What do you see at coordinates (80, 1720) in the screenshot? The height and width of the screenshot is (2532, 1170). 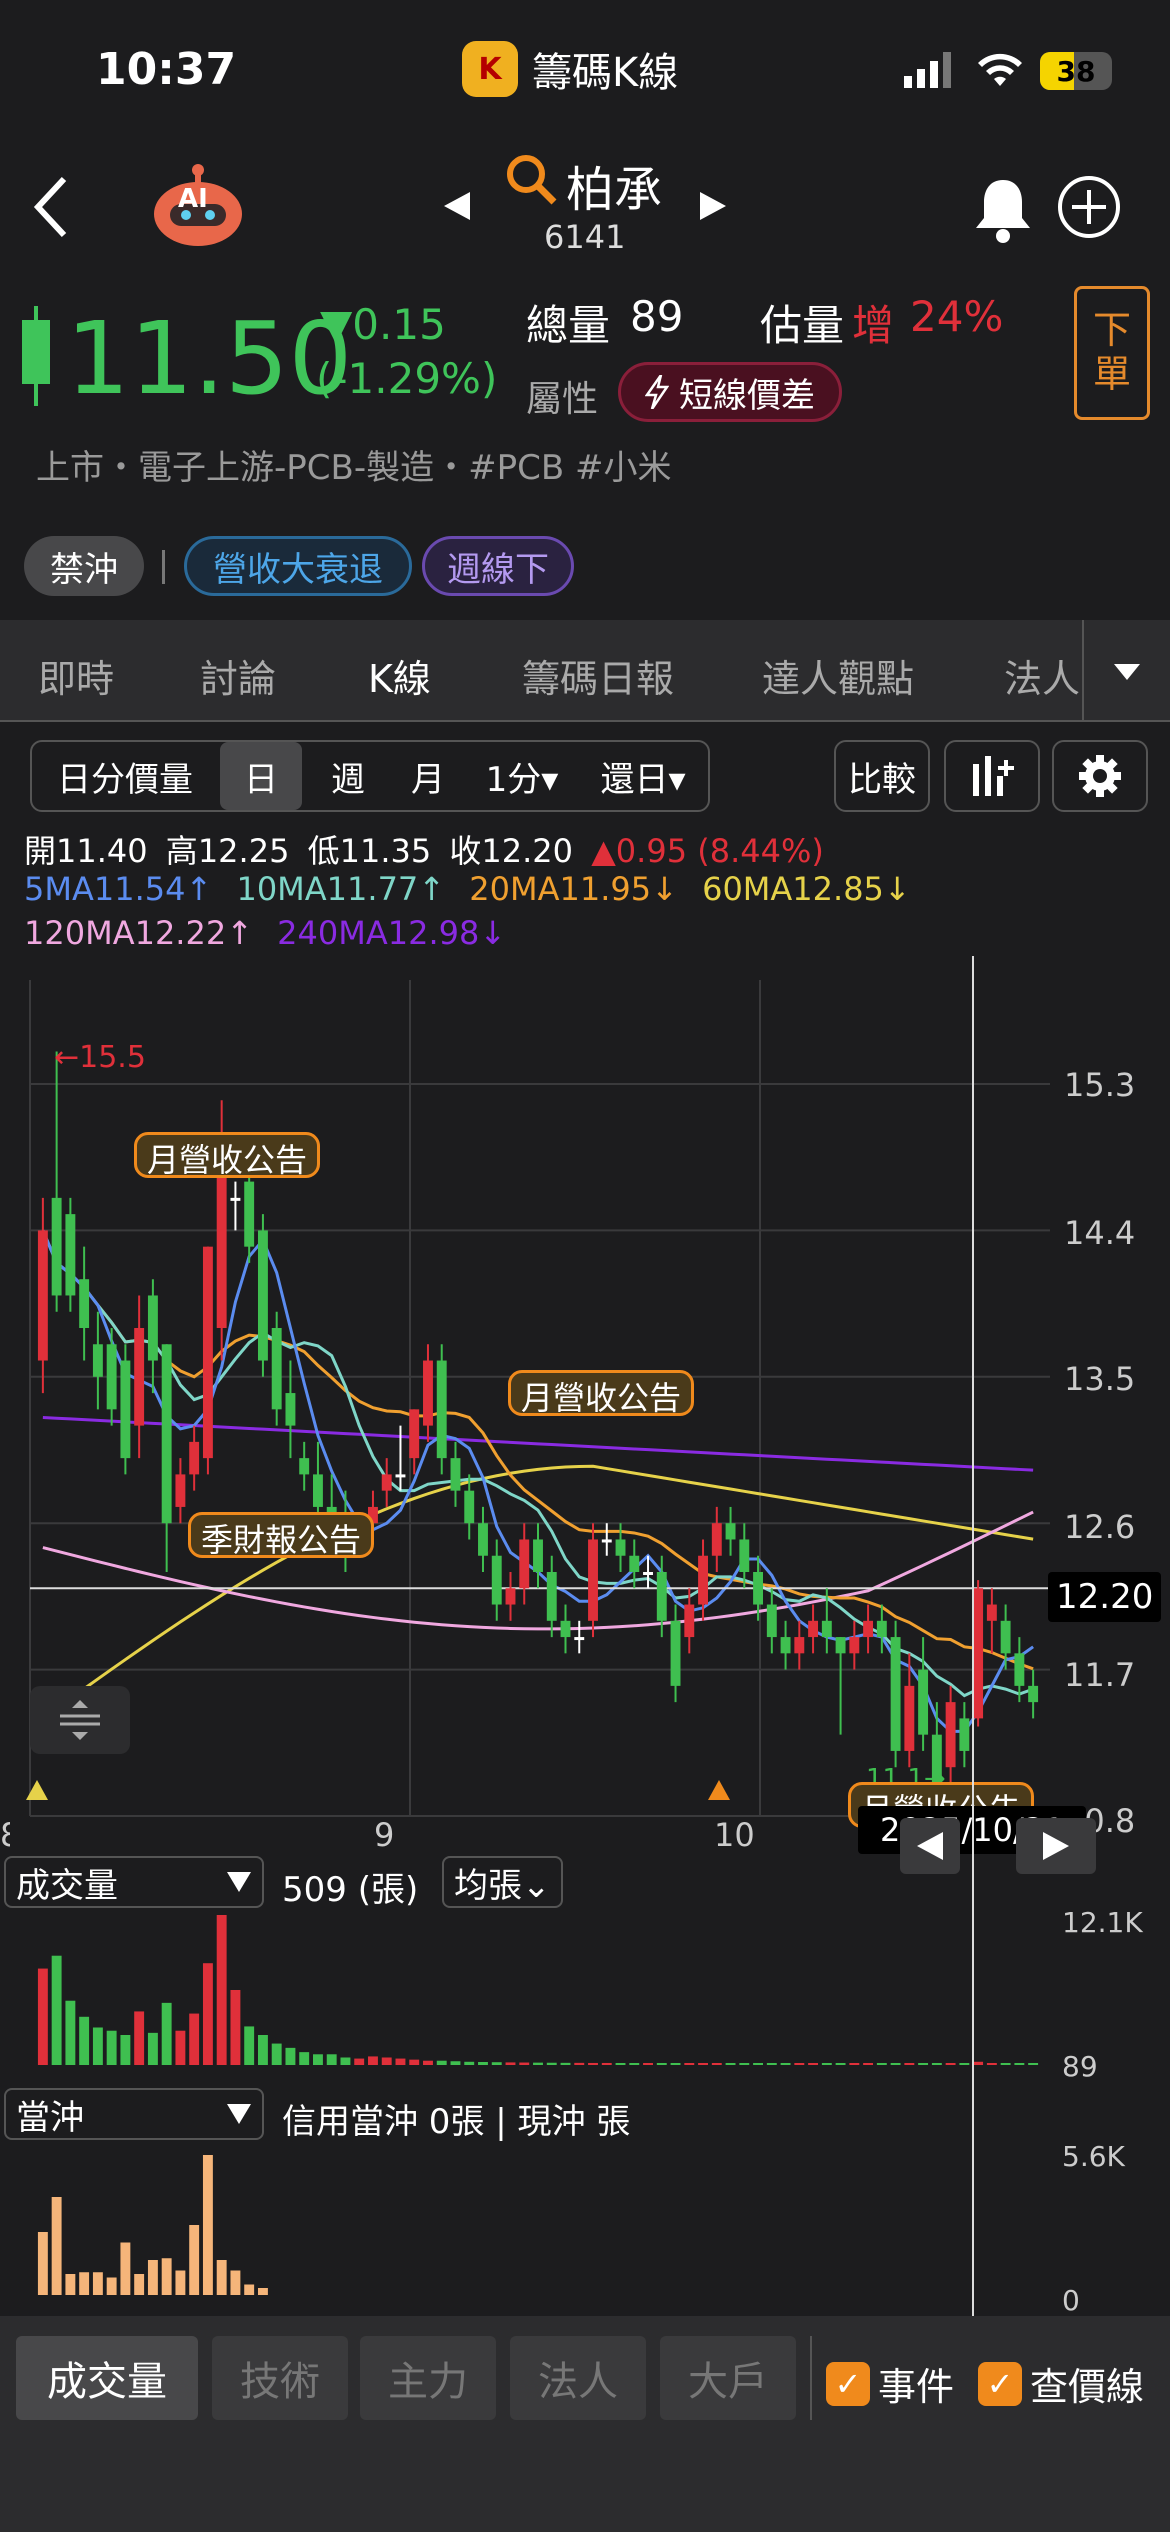 I see `chart-resize-icon` at bounding box center [80, 1720].